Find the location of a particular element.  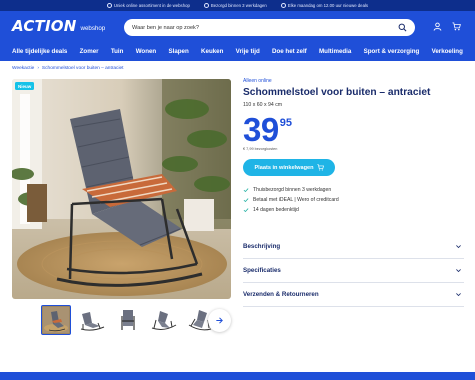

accordion-label: Specificaties is located at coordinates (262, 270).